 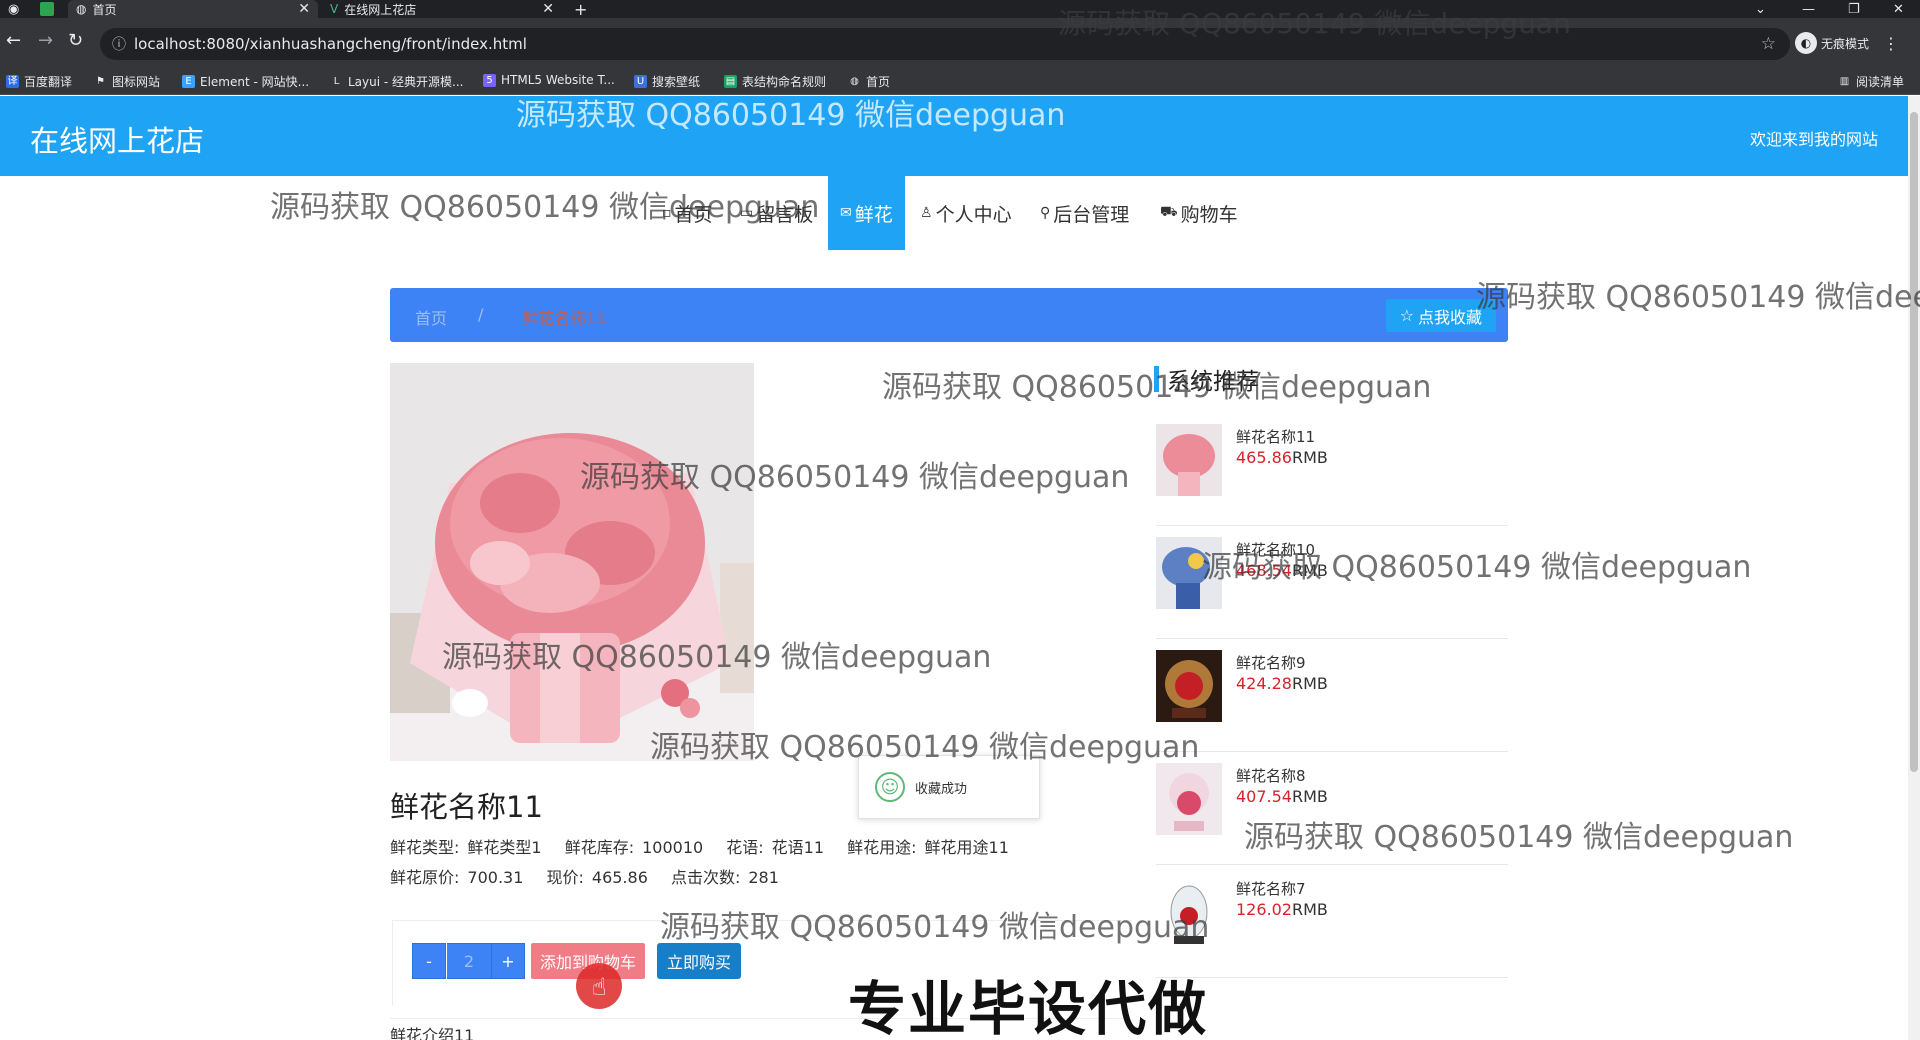 What do you see at coordinates (1028, 1007) in the screenshot?
I see `promo-banner-text: 专业毕设代做` at bounding box center [1028, 1007].